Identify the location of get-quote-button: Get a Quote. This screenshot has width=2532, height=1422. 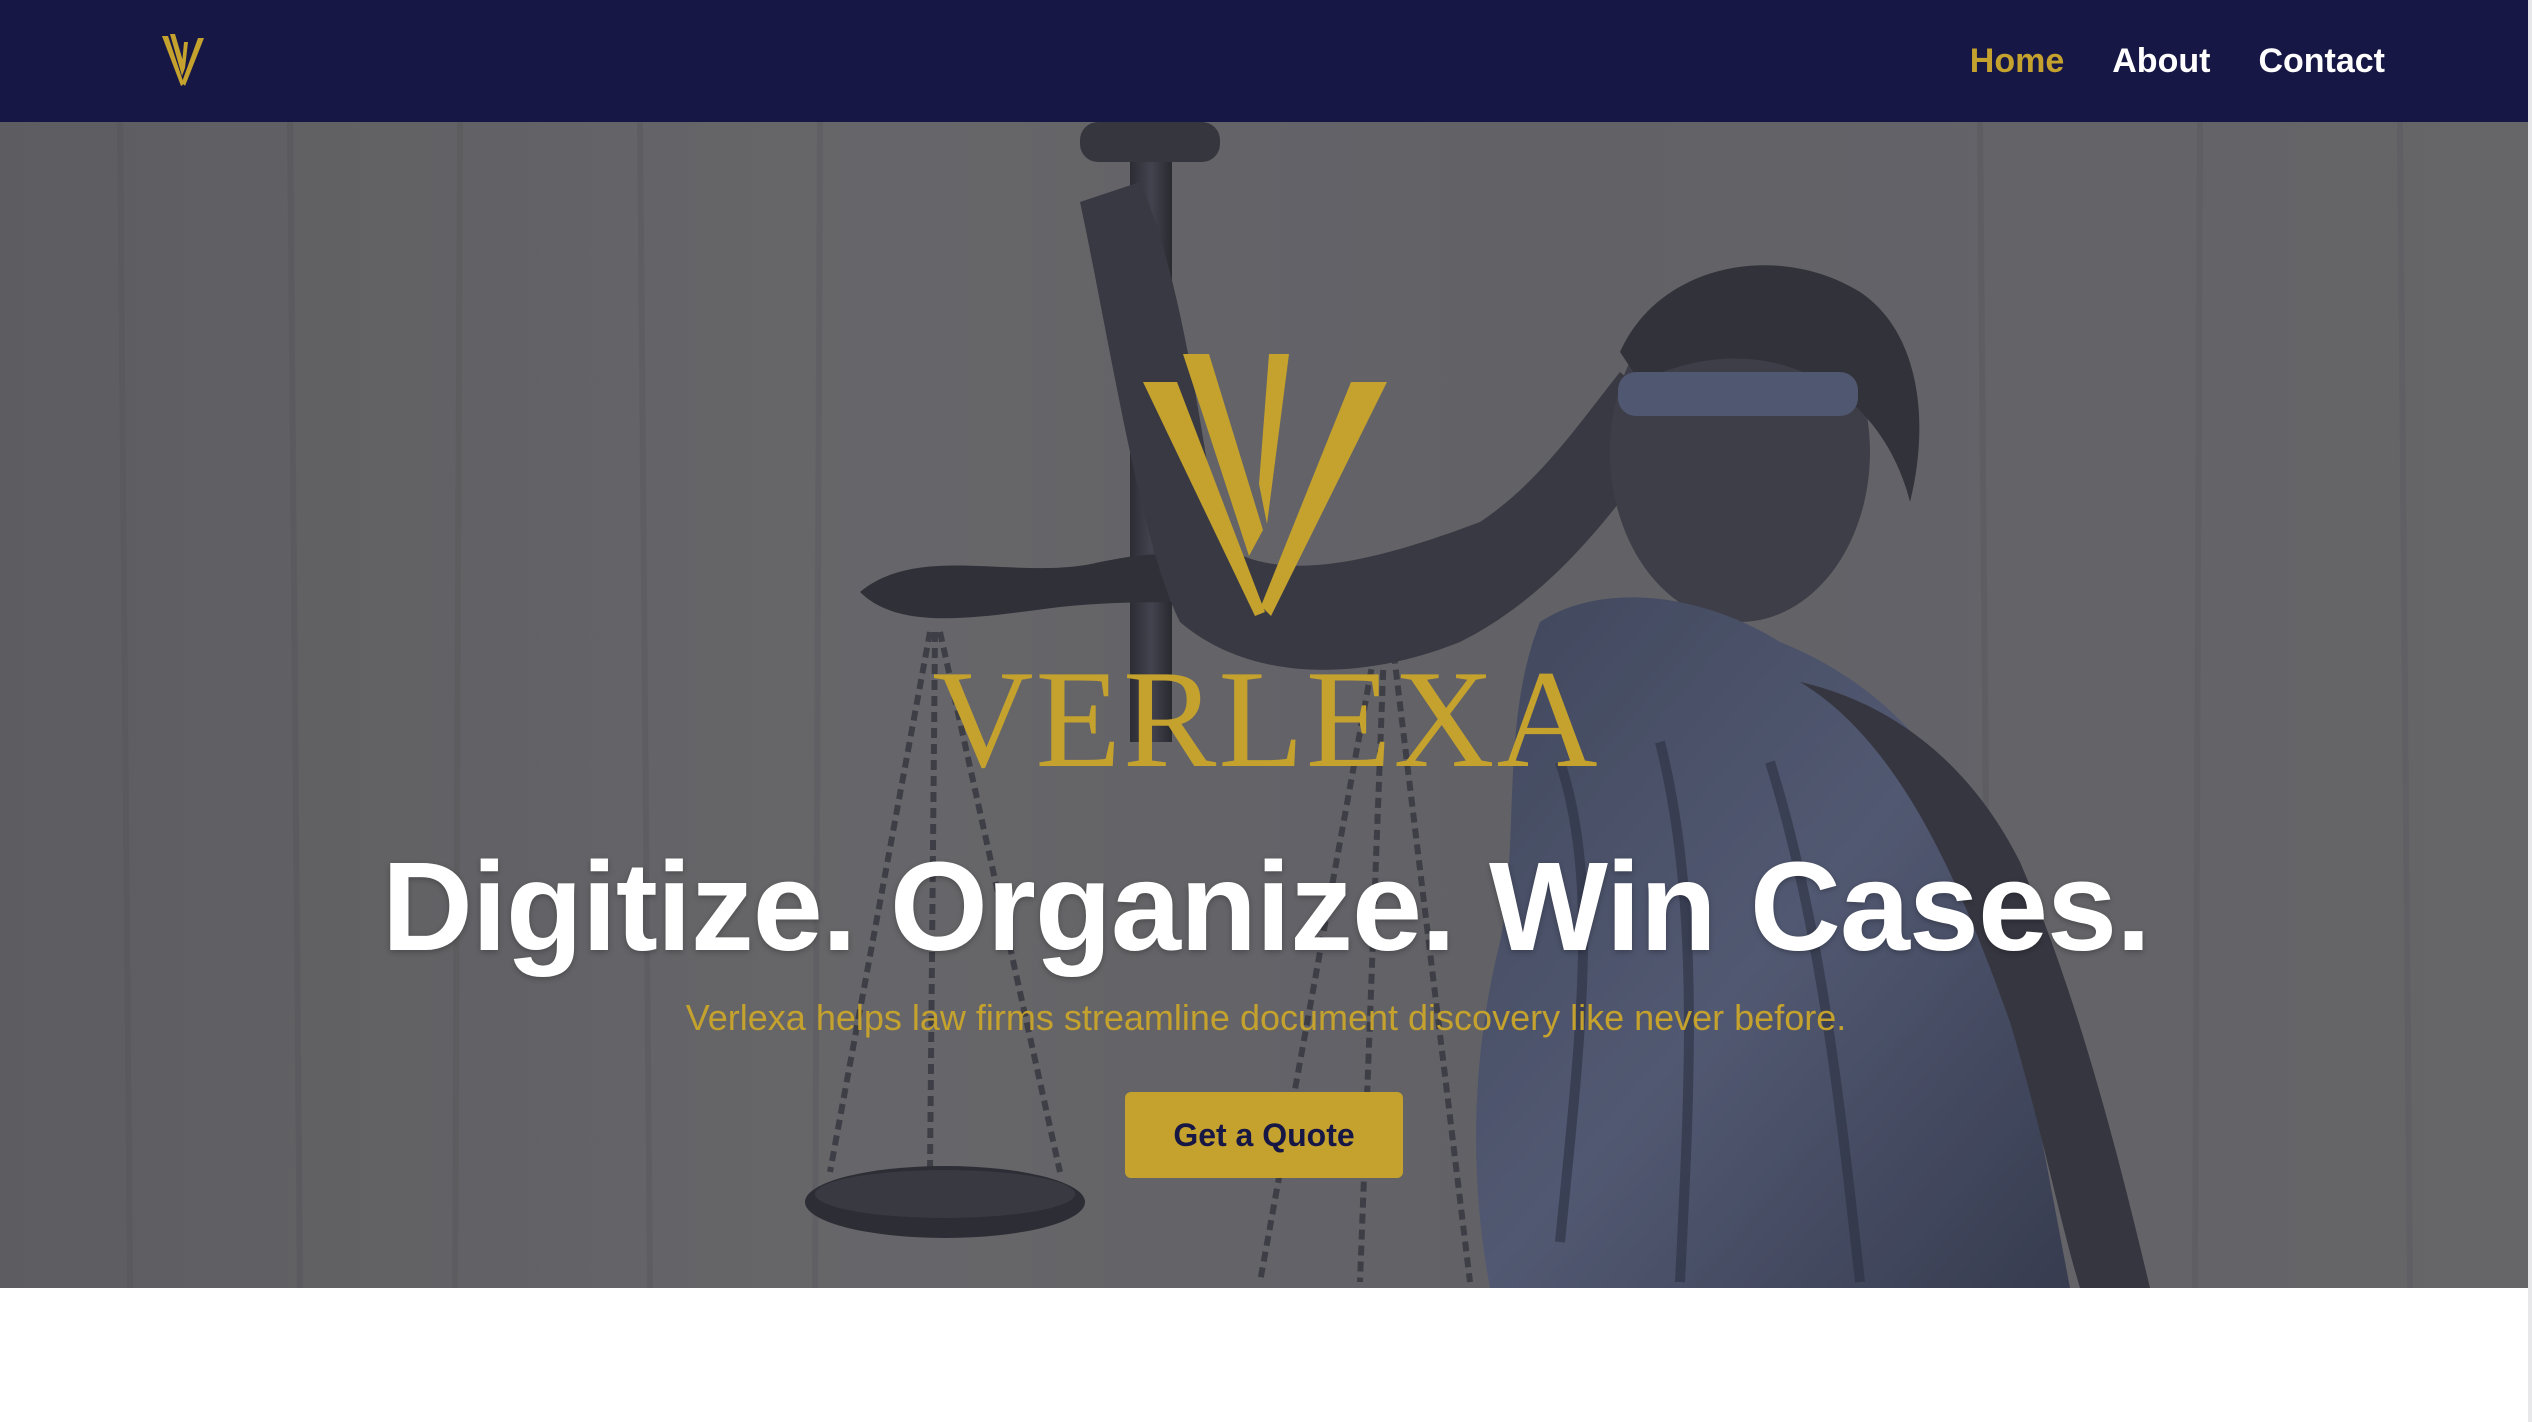
(1264, 1135).